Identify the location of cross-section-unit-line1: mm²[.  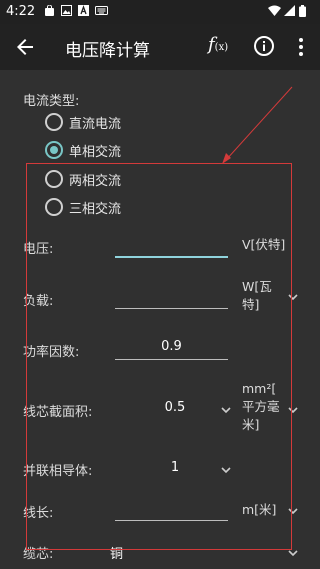
(259, 388).